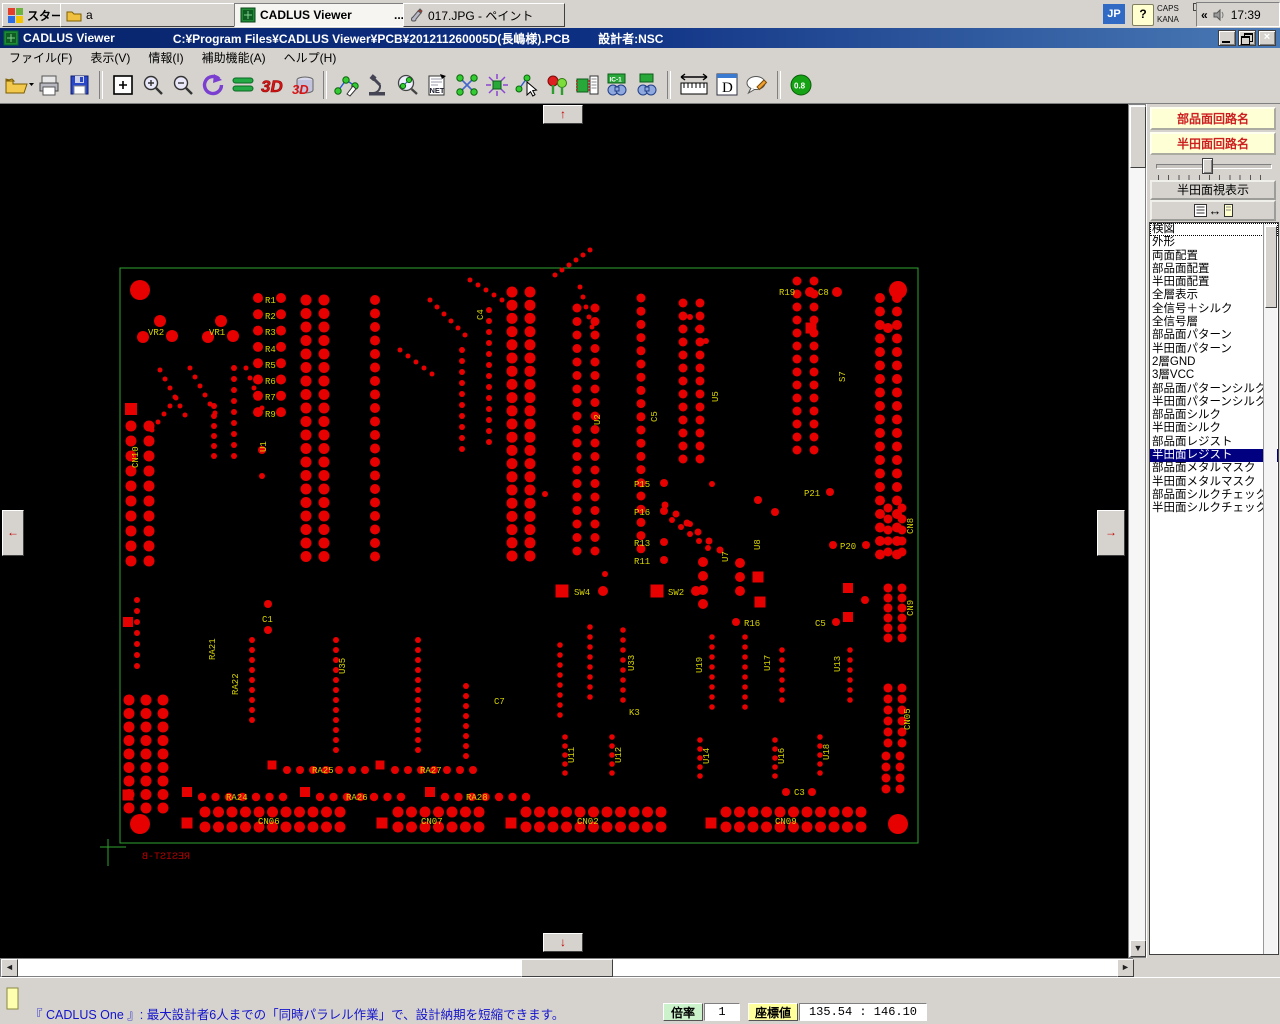  I want to click on layer-scroll-thumb, so click(1271, 267).